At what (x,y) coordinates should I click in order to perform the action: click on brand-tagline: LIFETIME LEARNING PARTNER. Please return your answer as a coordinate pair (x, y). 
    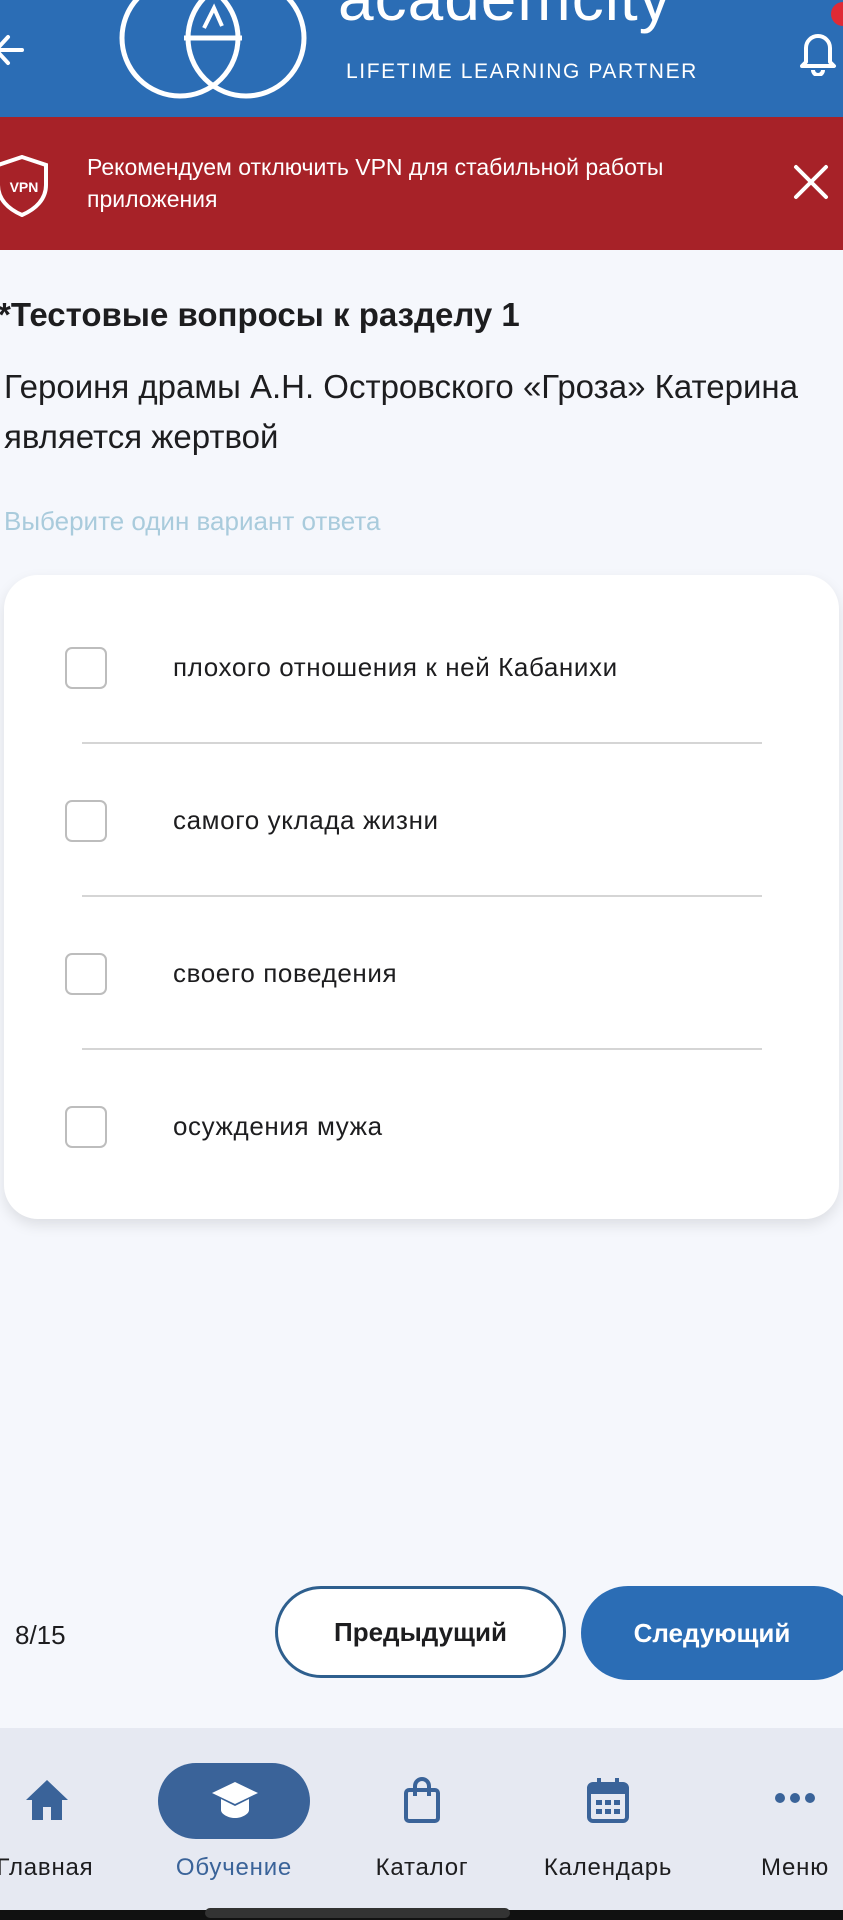
    Looking at the image, I should click on (522, 71).